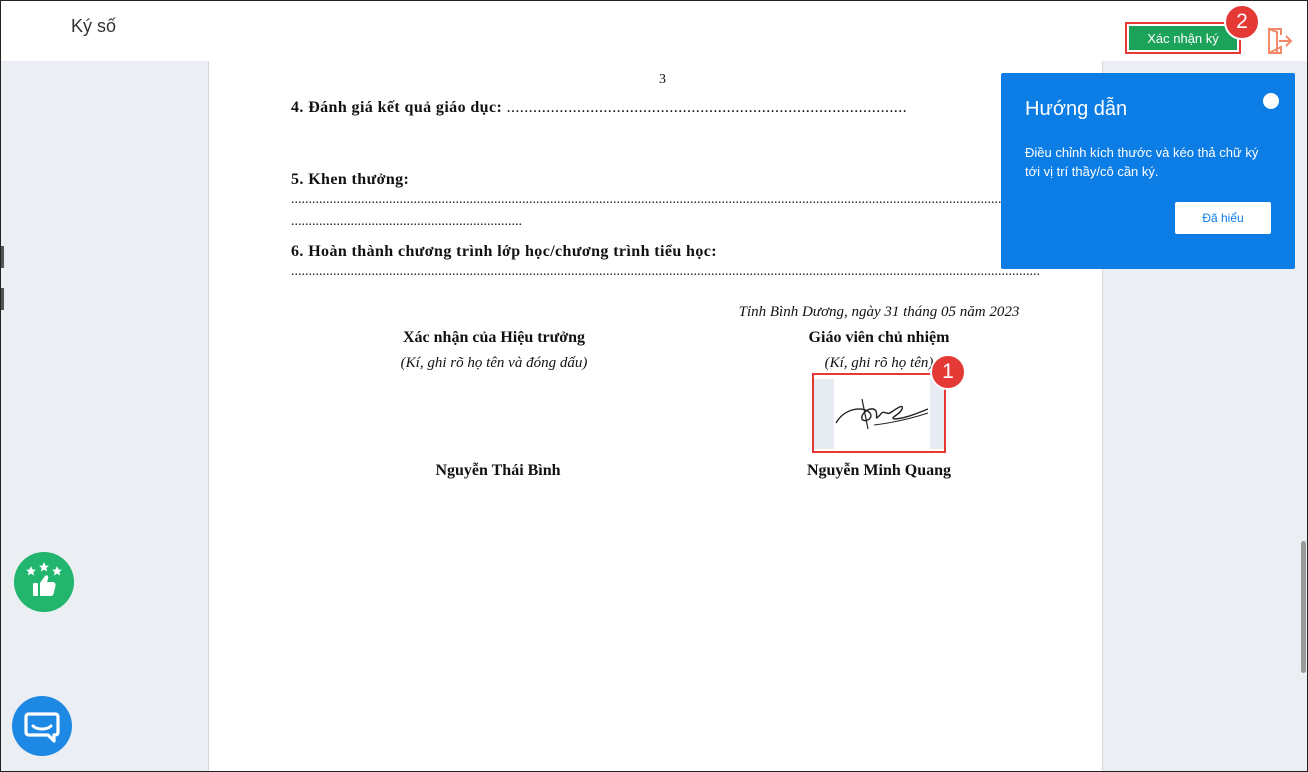 The image size is (1308, 772). Describe the element at coordinates (350, 179) in the screenshot. I see `section-5-heading: 5. Khen thưởng:` at that location.